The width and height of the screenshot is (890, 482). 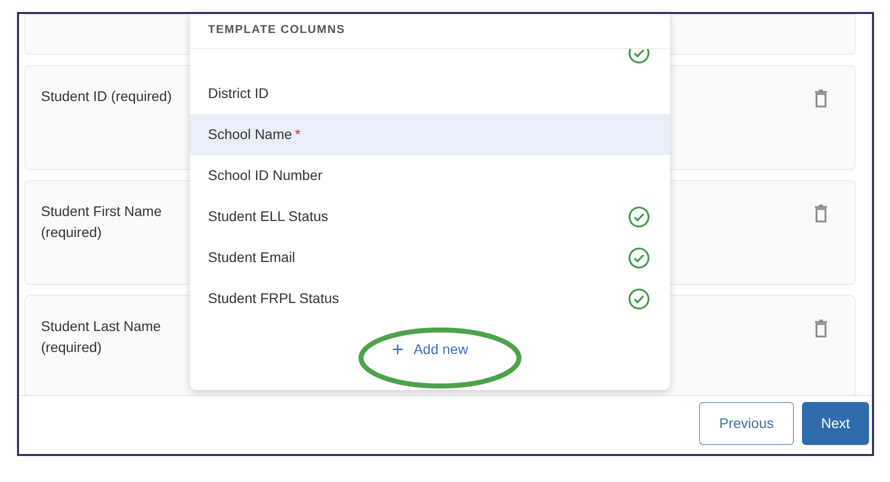 What do you see at coordinates (430, 216) in the screenshot?
I see `column-option: Student ELL Status` at bounding box center [430, 216].